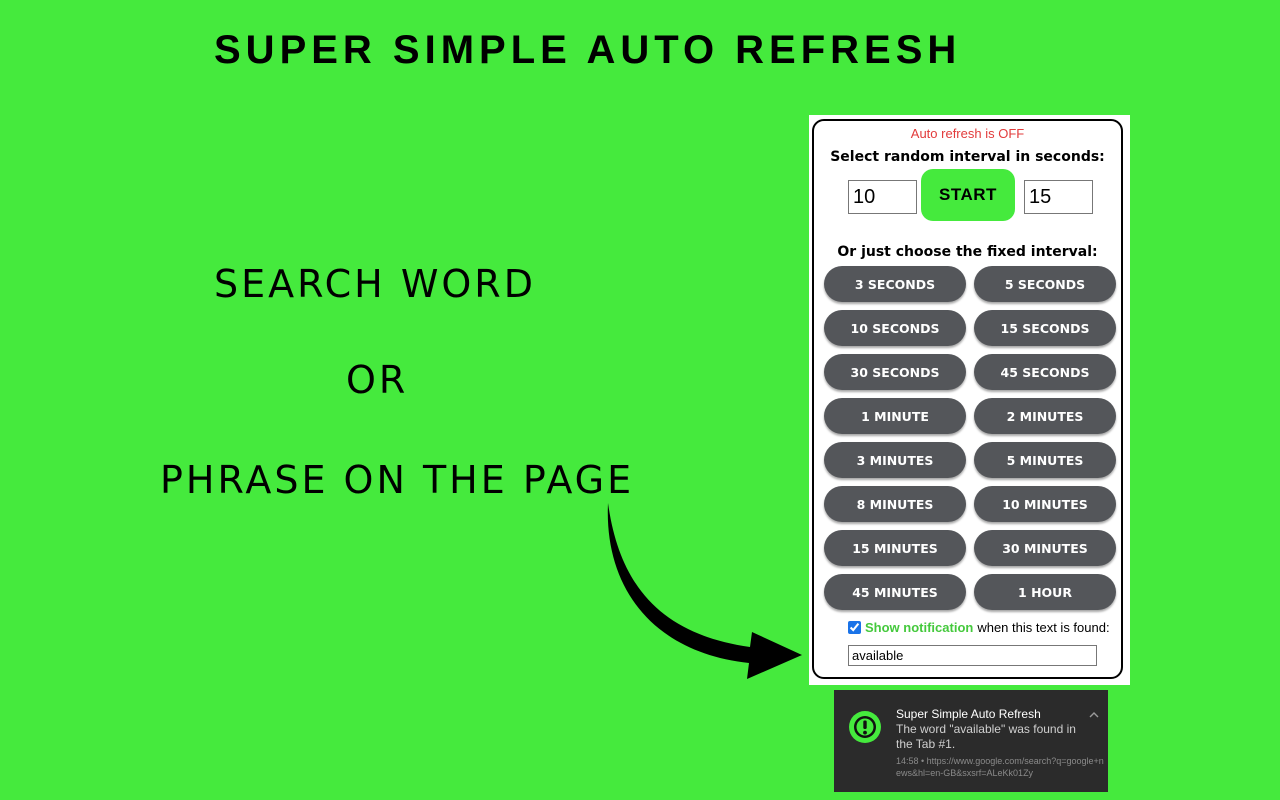 Image resolution: width=1280 pixels, height=800 pixels. I want to click on interval-button-15-minutes: 15 MINUTES, so click(895, 548).